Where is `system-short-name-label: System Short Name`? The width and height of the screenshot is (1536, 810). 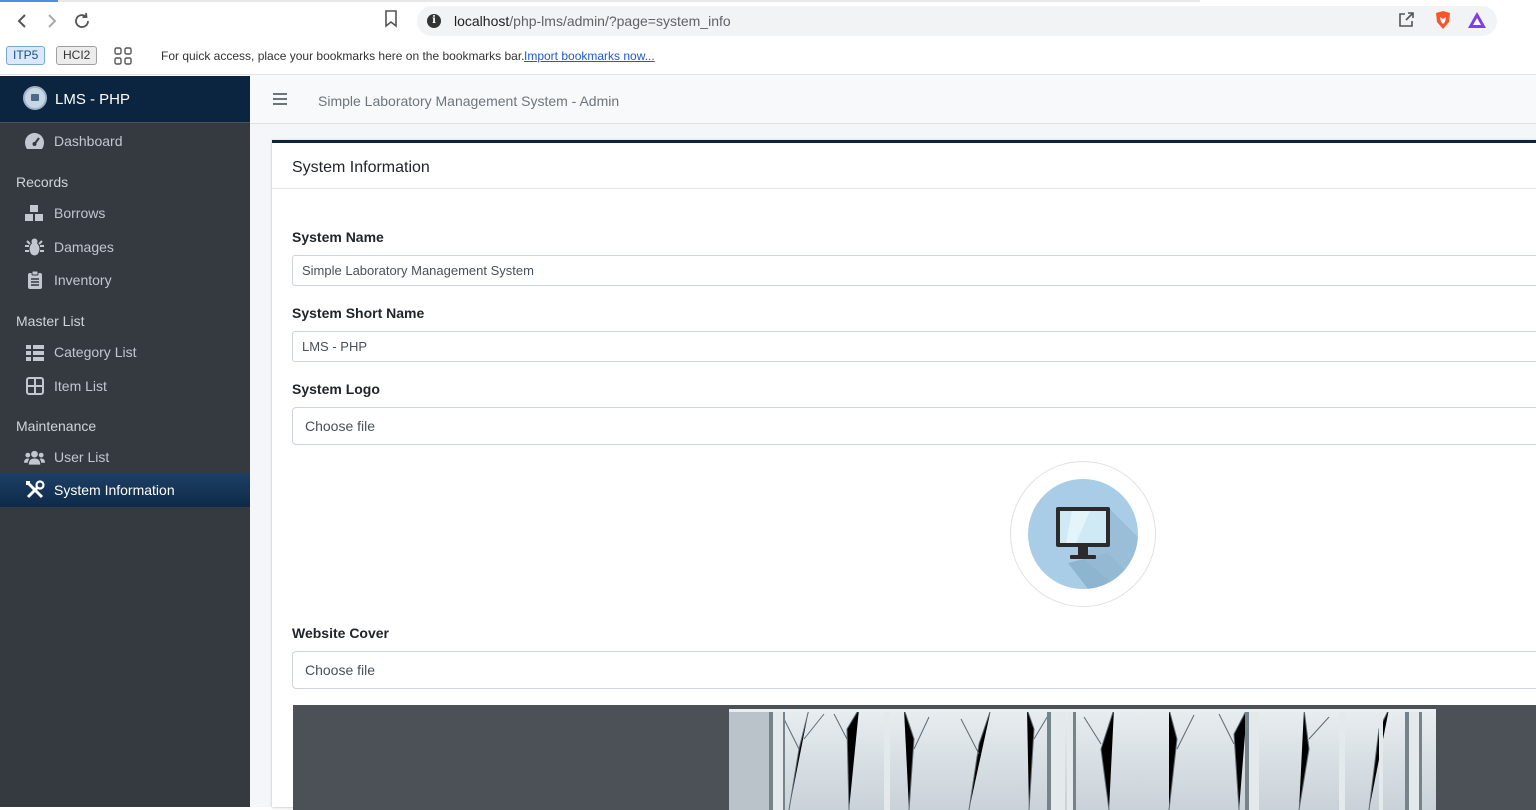 system-short-name-label: System Short Name is located at coordinates (358, 313).